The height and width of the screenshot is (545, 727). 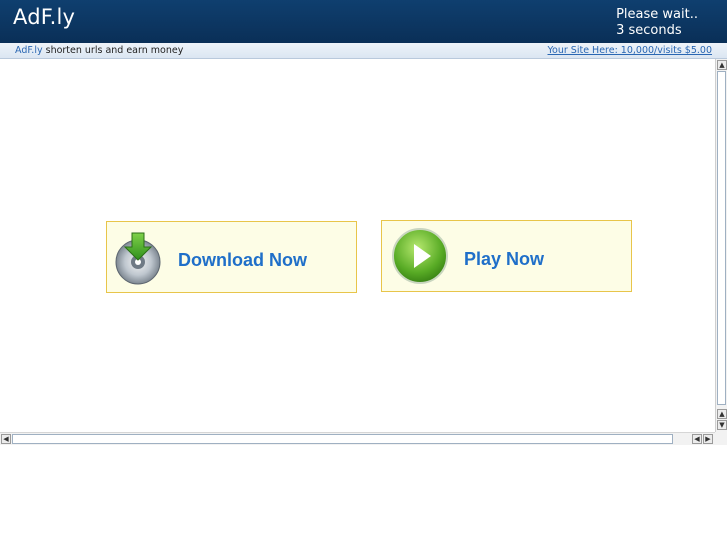 I want to click on adfly-link: AdF.ly, so click(x=29, y=50).